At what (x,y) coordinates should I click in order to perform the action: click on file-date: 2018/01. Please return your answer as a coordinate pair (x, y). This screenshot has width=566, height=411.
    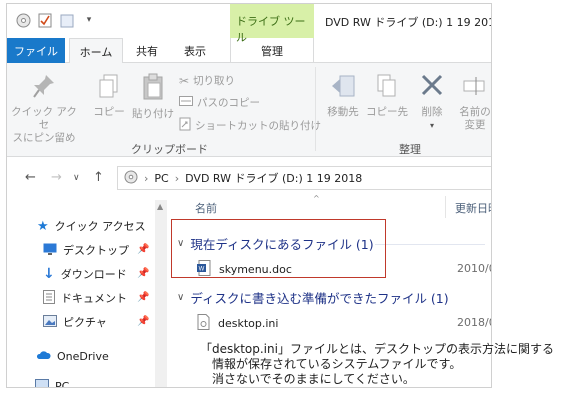
    Looking at the image, I should click on (474, 322).